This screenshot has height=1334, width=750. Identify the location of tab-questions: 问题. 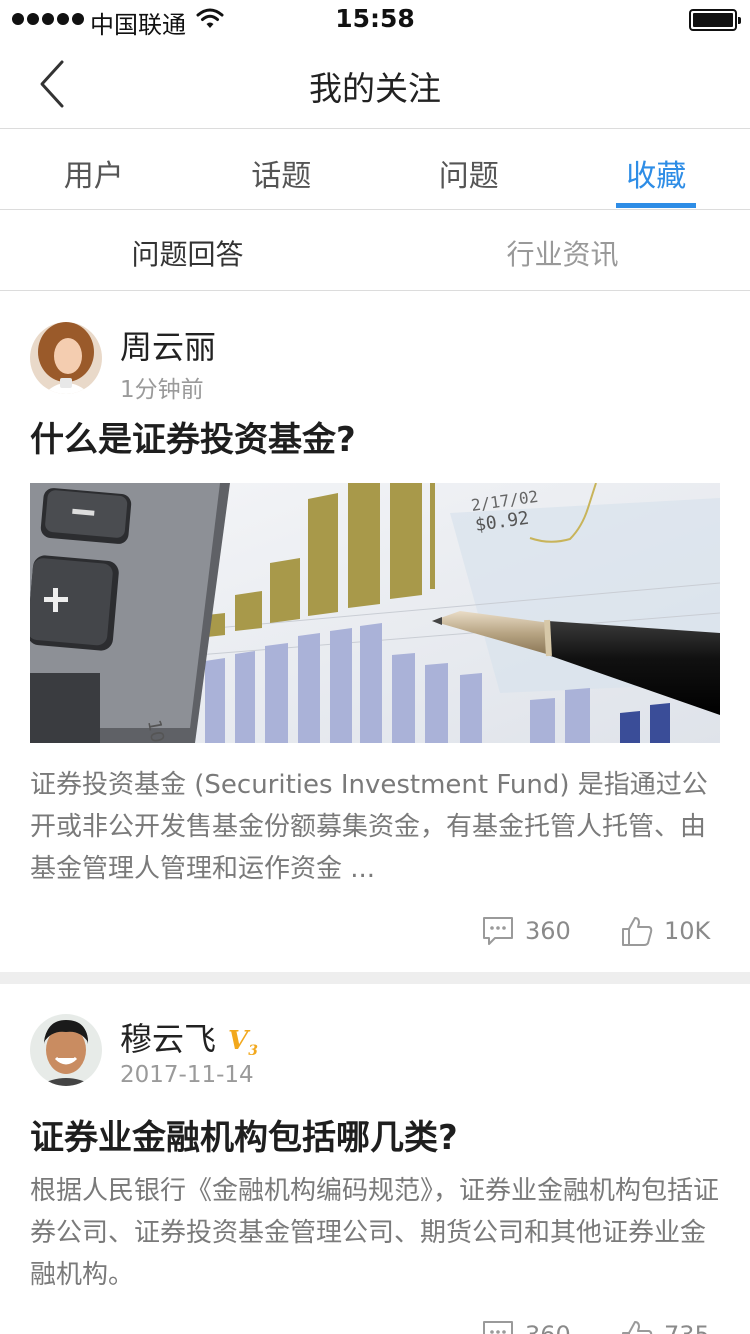
(469, 169).